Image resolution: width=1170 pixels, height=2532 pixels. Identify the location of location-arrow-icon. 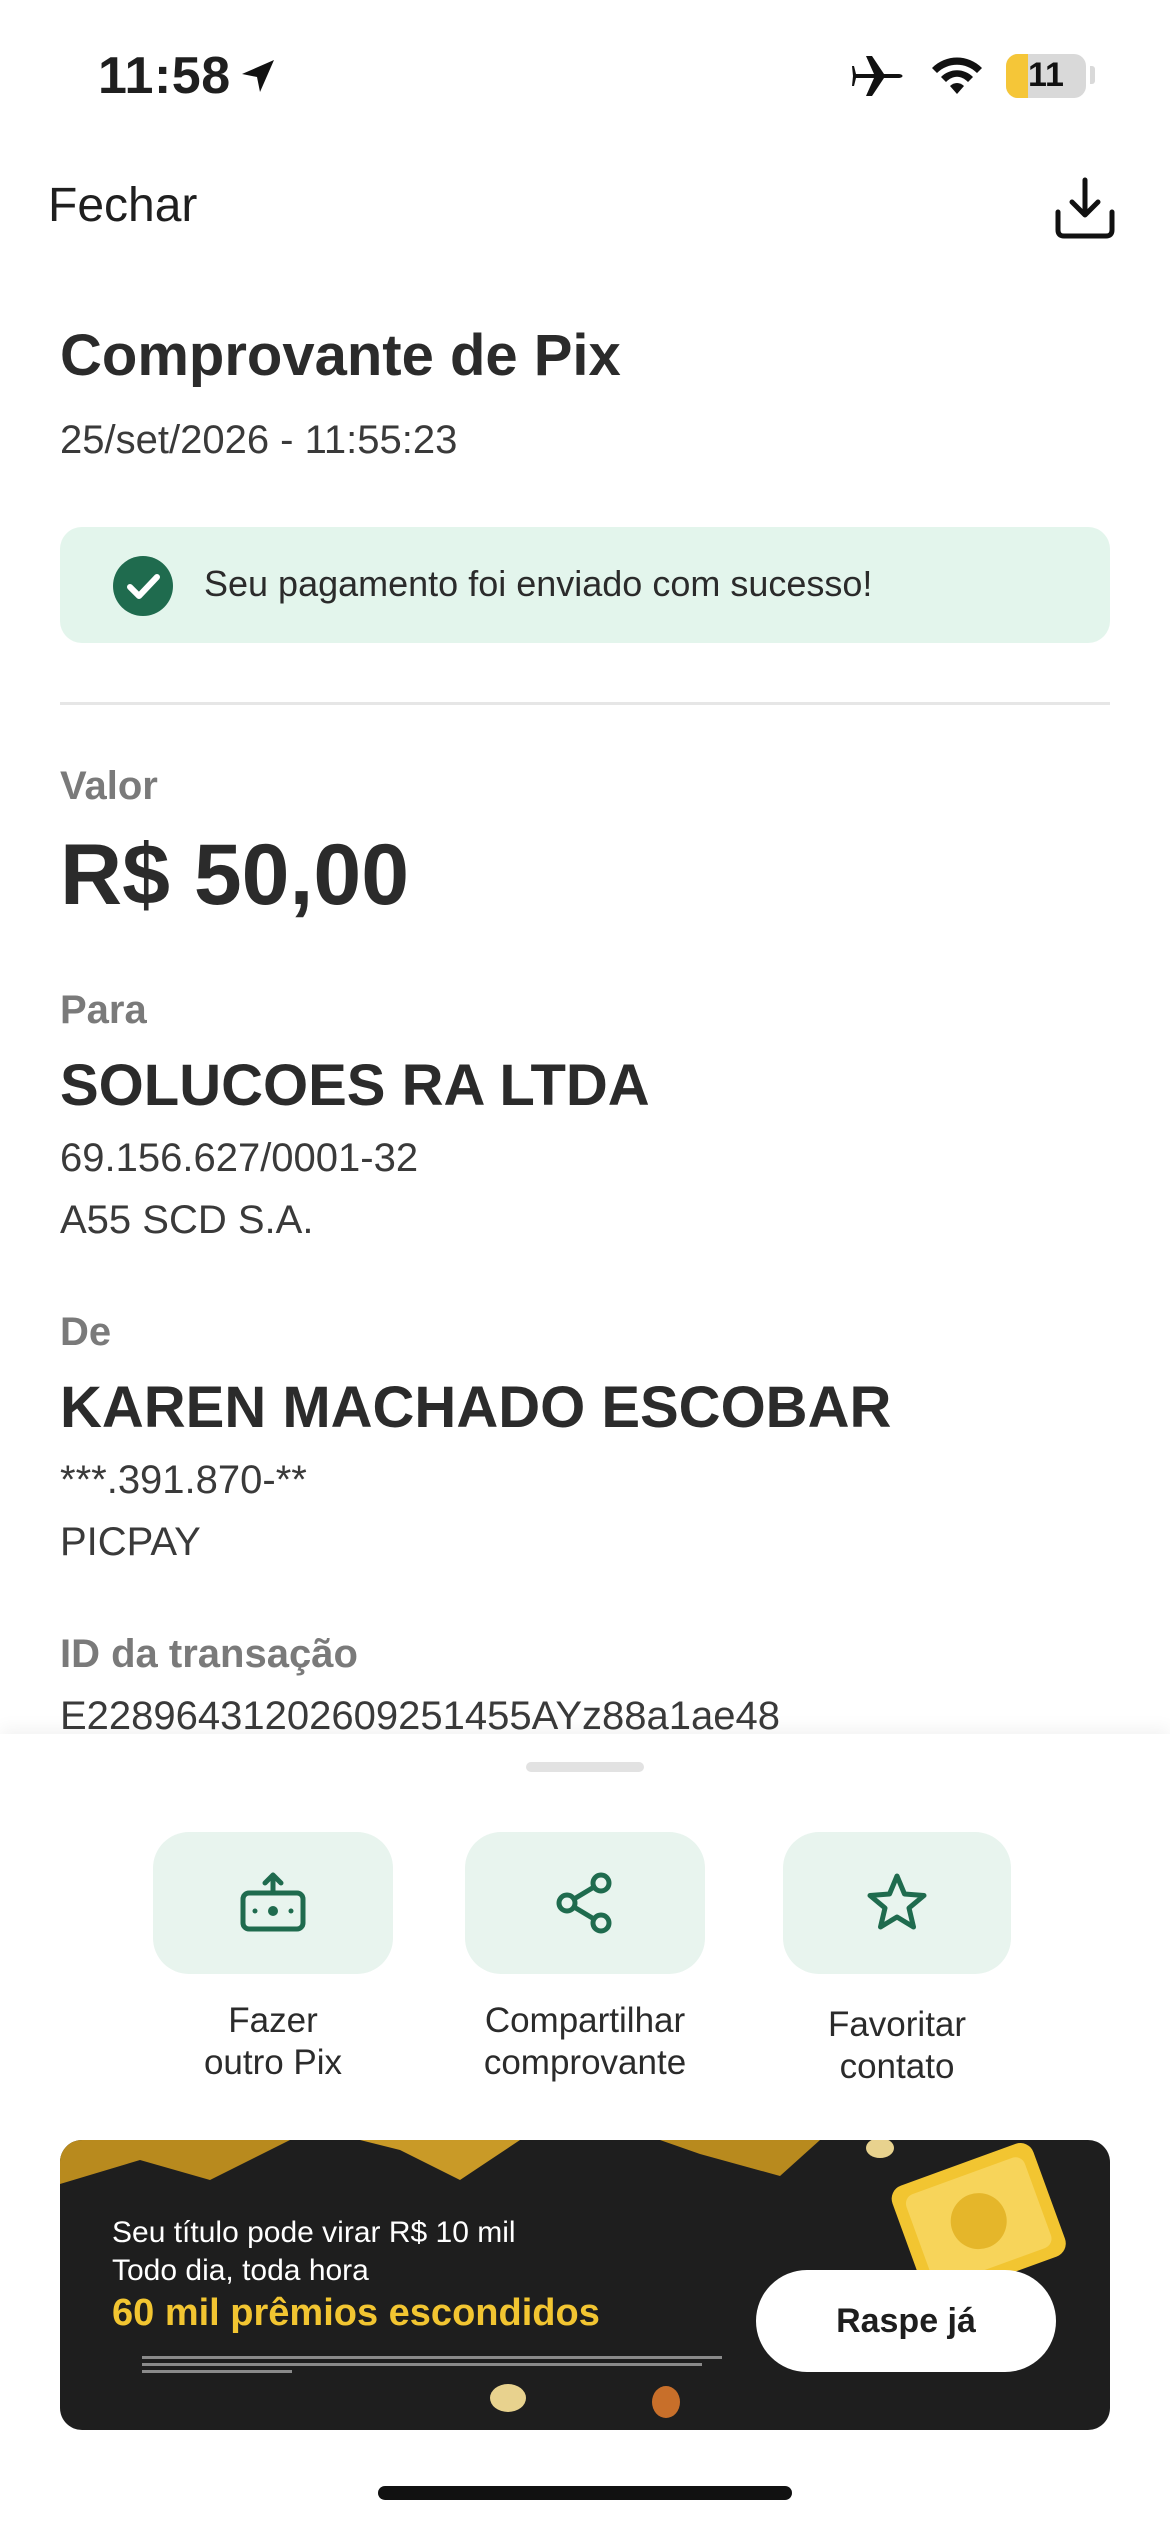
(258, 76).